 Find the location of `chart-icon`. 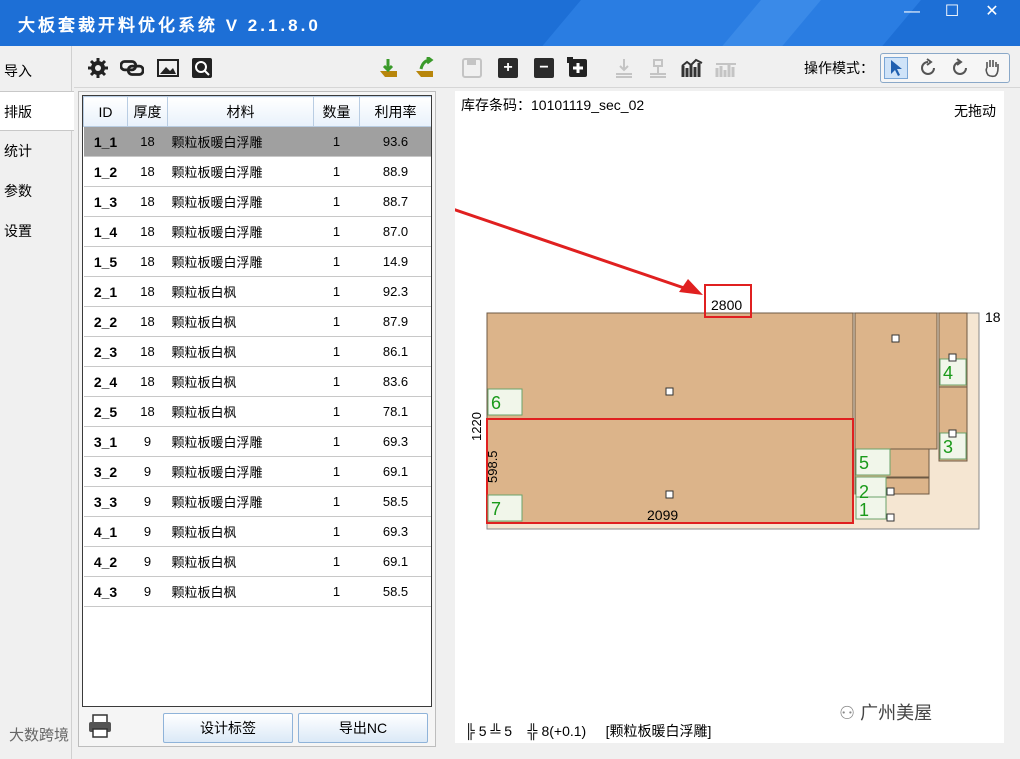

chart-icon is located at coordinates (692, 68).